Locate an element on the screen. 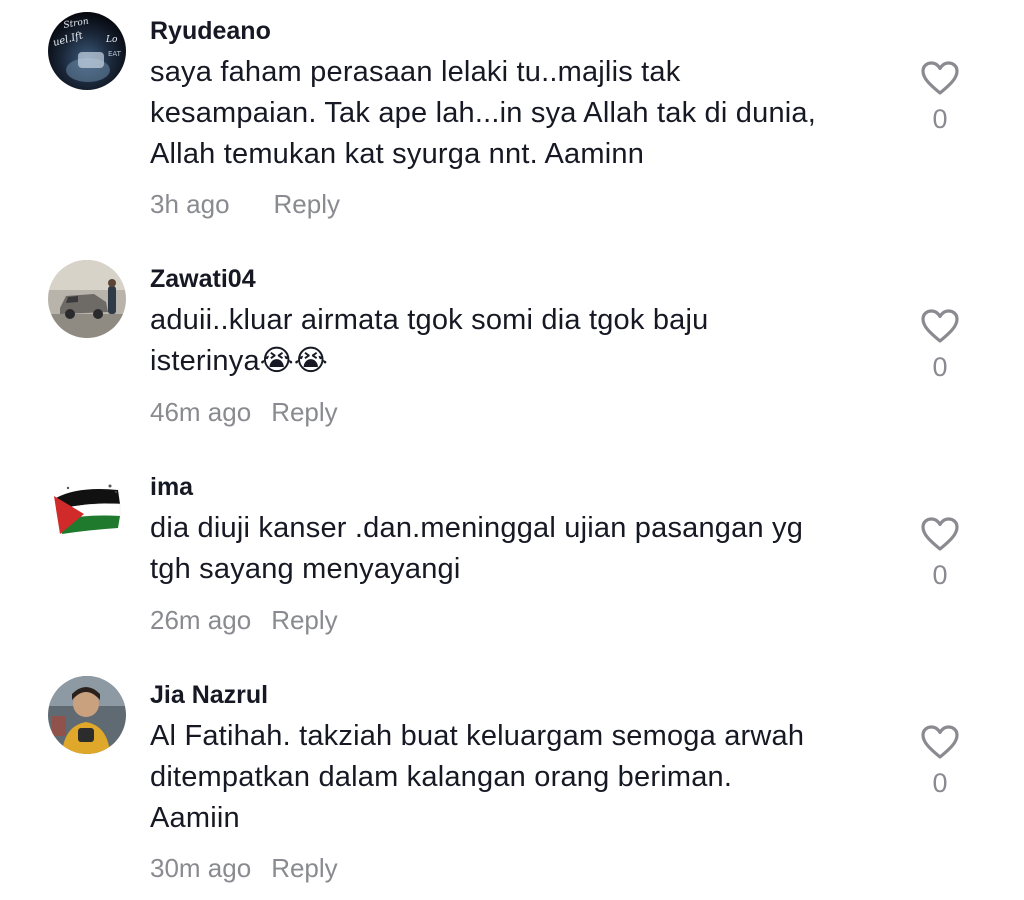  palestine-flag-avatar-icon is located at coordinates (87, 507).